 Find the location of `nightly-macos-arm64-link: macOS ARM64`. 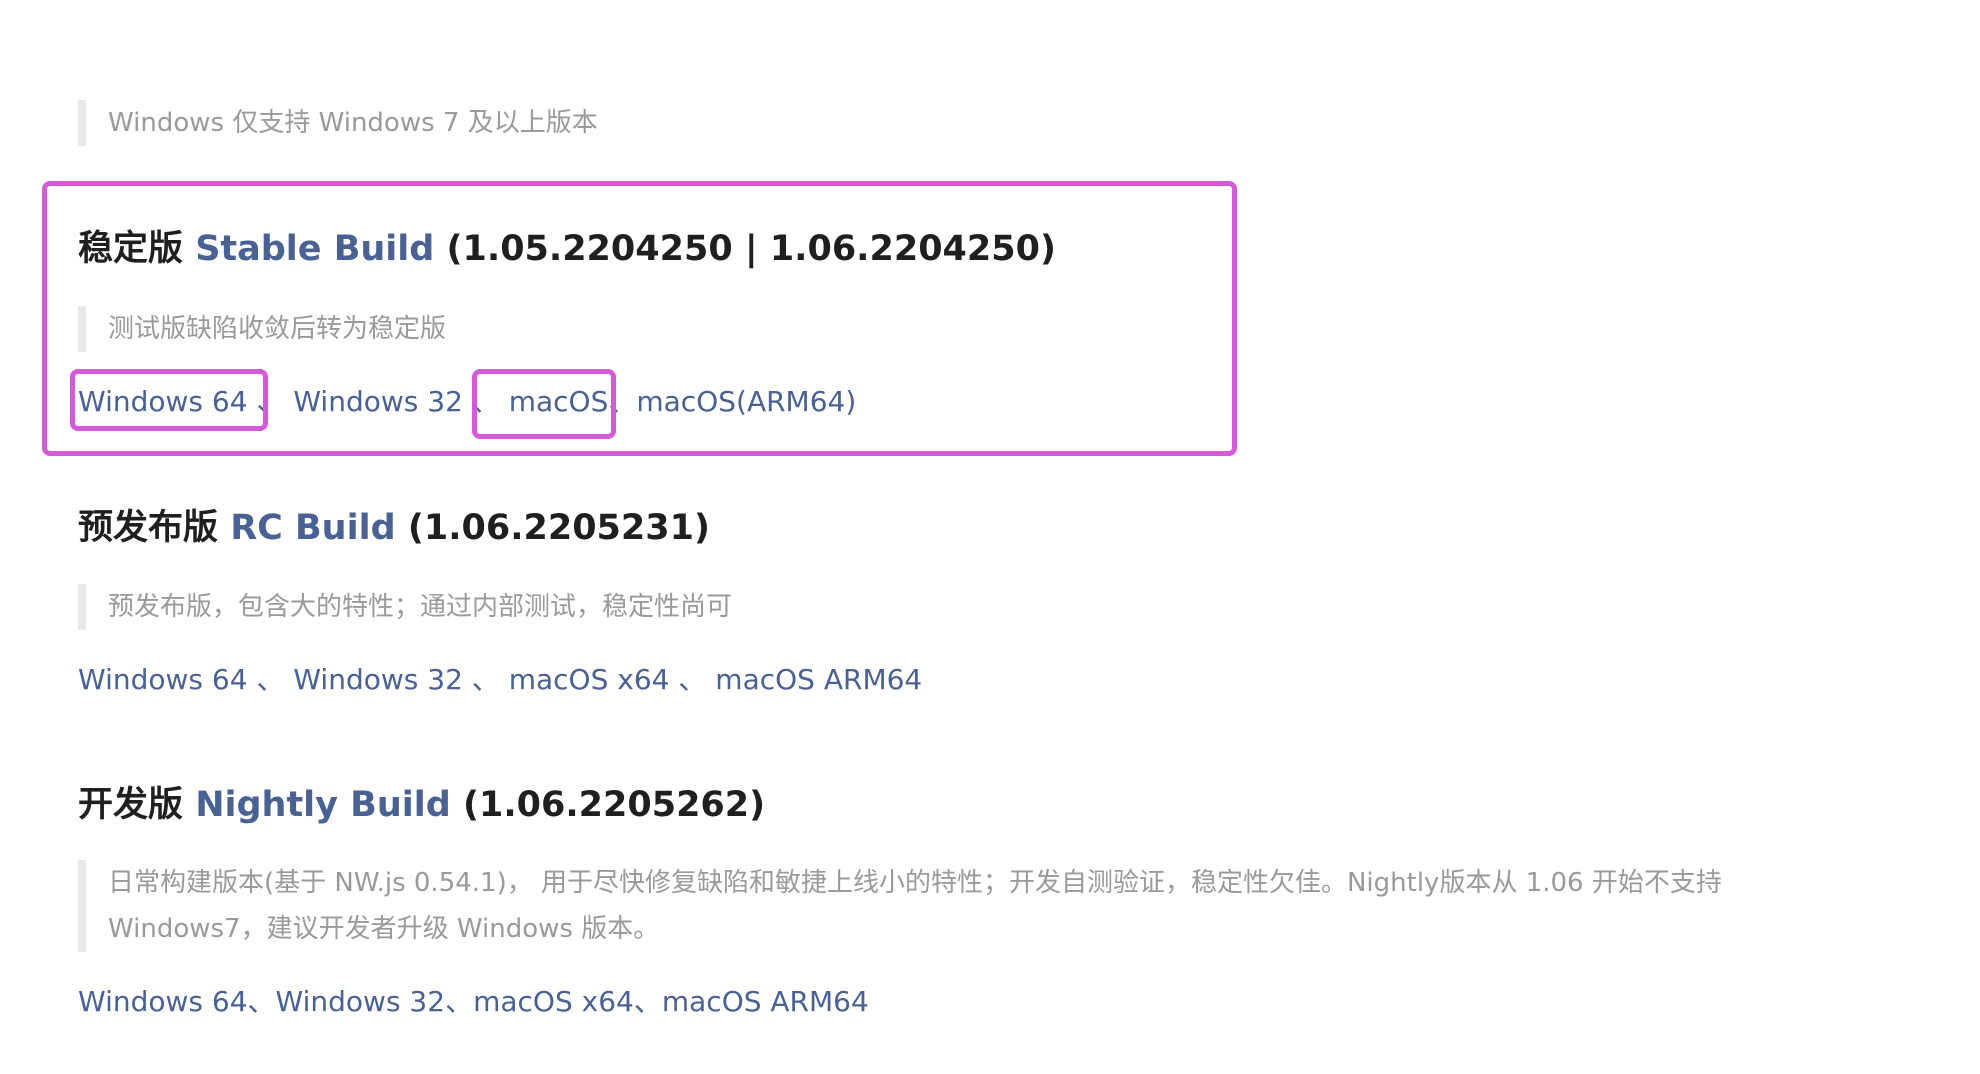

nightly-macos-arm64-link: macOS ARM64 is located at coordinates (765, 1001).